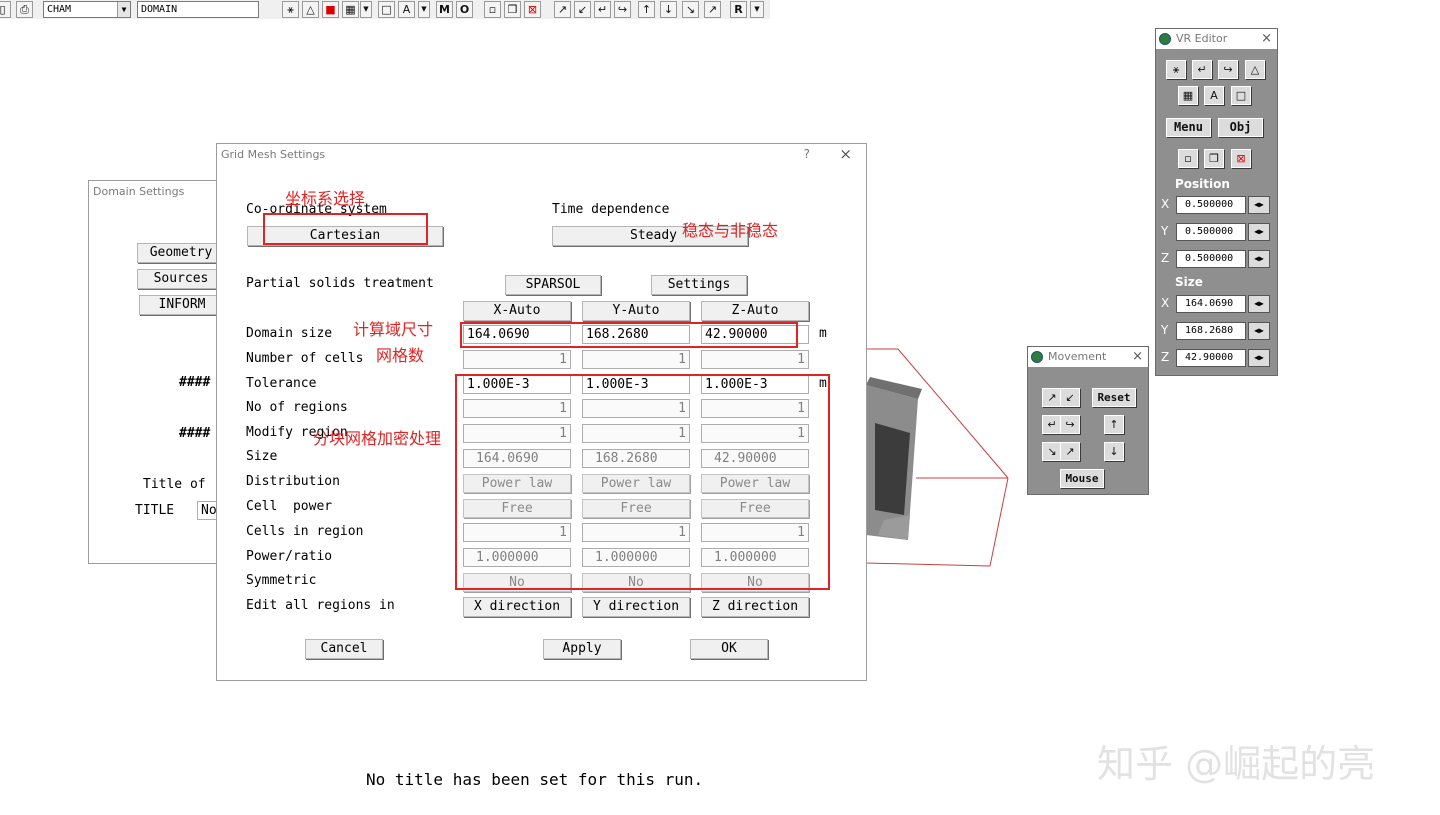 This screenshot has height=815, width=1440. I want to click on y-auto-button: Y-Auto, so click(636, 311).